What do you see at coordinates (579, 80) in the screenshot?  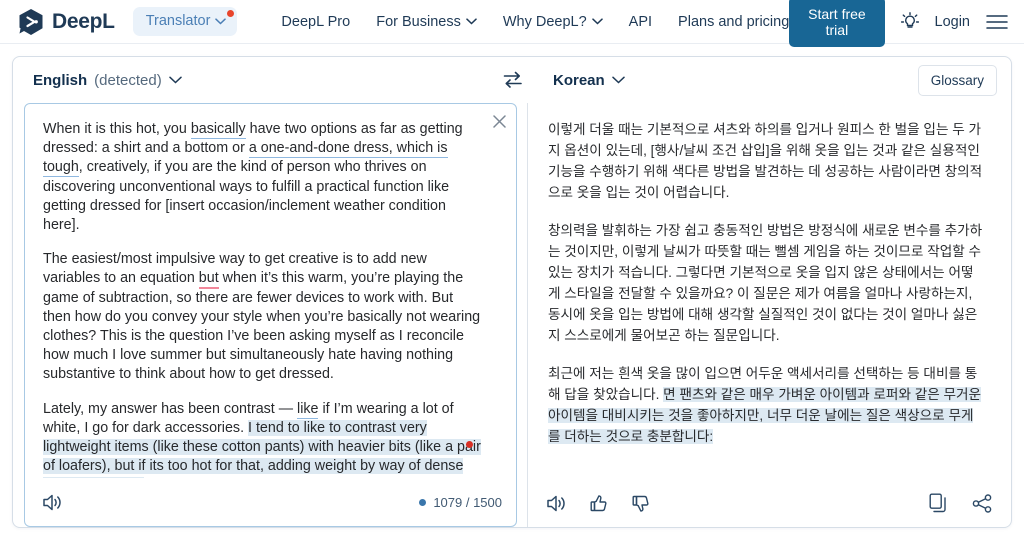 I see `target-language-name: Korean` at bounding box center [579, 80].